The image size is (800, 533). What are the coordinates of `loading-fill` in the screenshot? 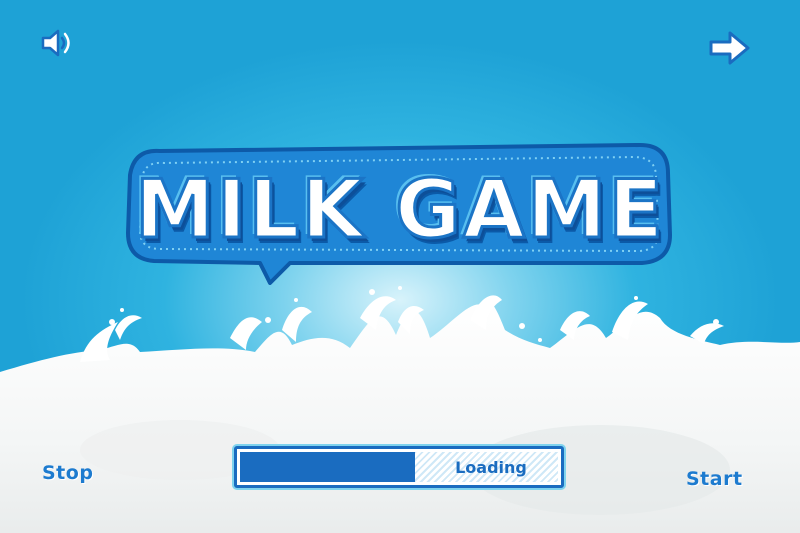 It's located at (327, 467).